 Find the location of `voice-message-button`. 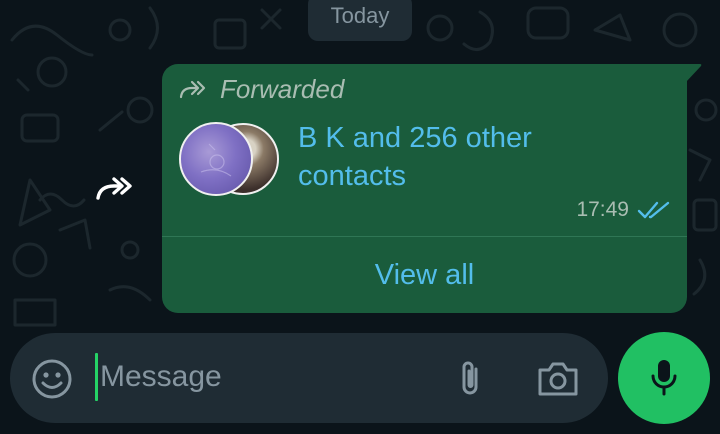

voice-message-button is located at coordinates (664, 378).